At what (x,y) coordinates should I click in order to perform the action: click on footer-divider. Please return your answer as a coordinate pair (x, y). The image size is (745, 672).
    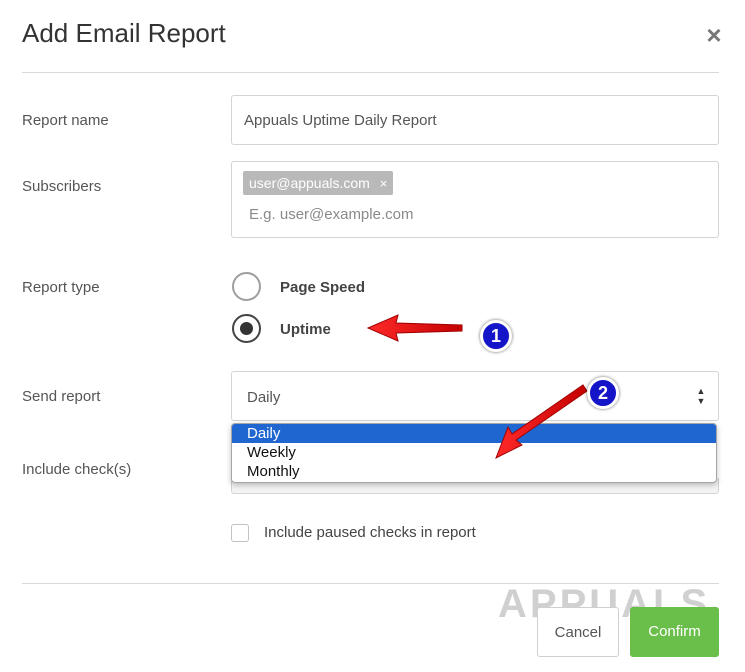
    Looking at the image, I should click on (370, 583).